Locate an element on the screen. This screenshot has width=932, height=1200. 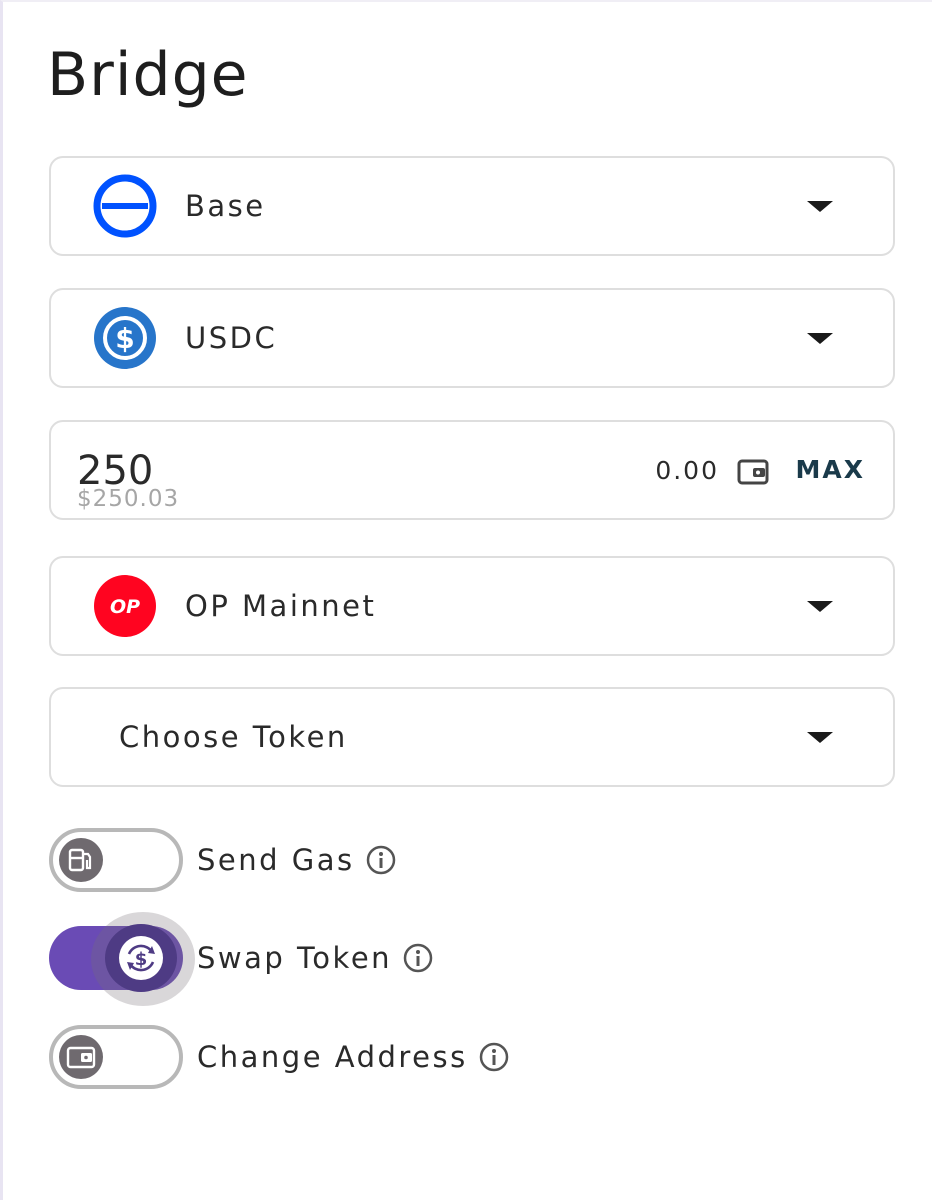
swap-token-toggle: $ is located at coordinates (122, 959).